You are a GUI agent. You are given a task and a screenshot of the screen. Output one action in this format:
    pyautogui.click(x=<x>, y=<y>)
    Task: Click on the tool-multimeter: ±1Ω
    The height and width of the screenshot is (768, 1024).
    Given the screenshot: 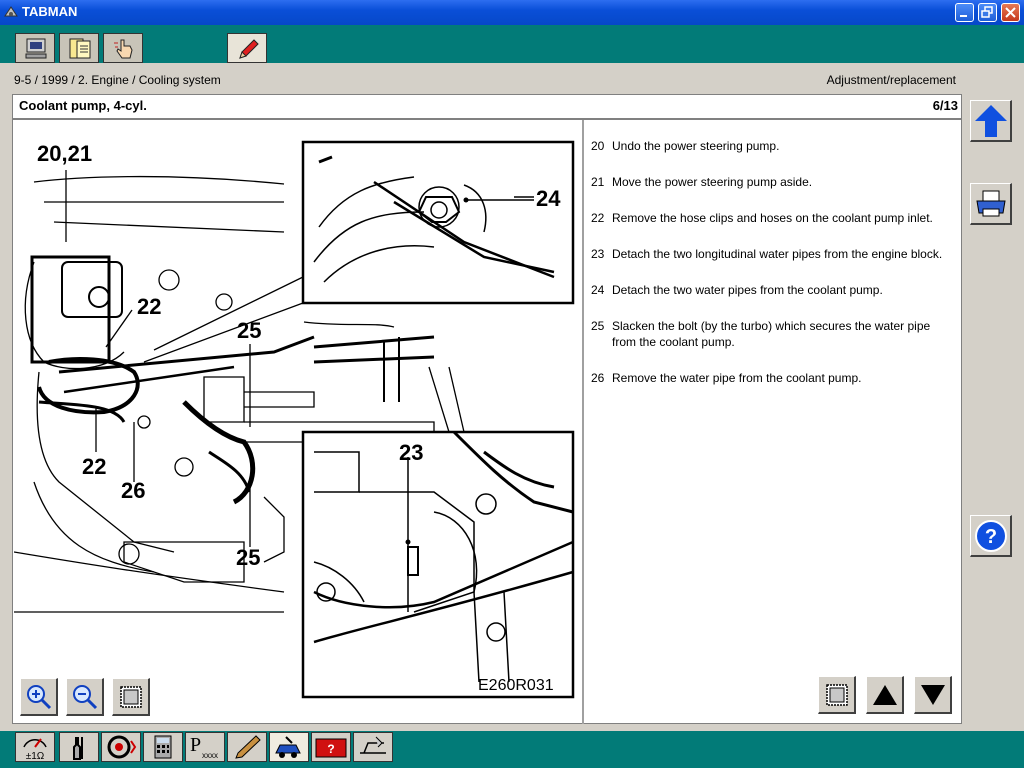 What is the action you would take?
    pyautogui.click(x=35, y=747)
    